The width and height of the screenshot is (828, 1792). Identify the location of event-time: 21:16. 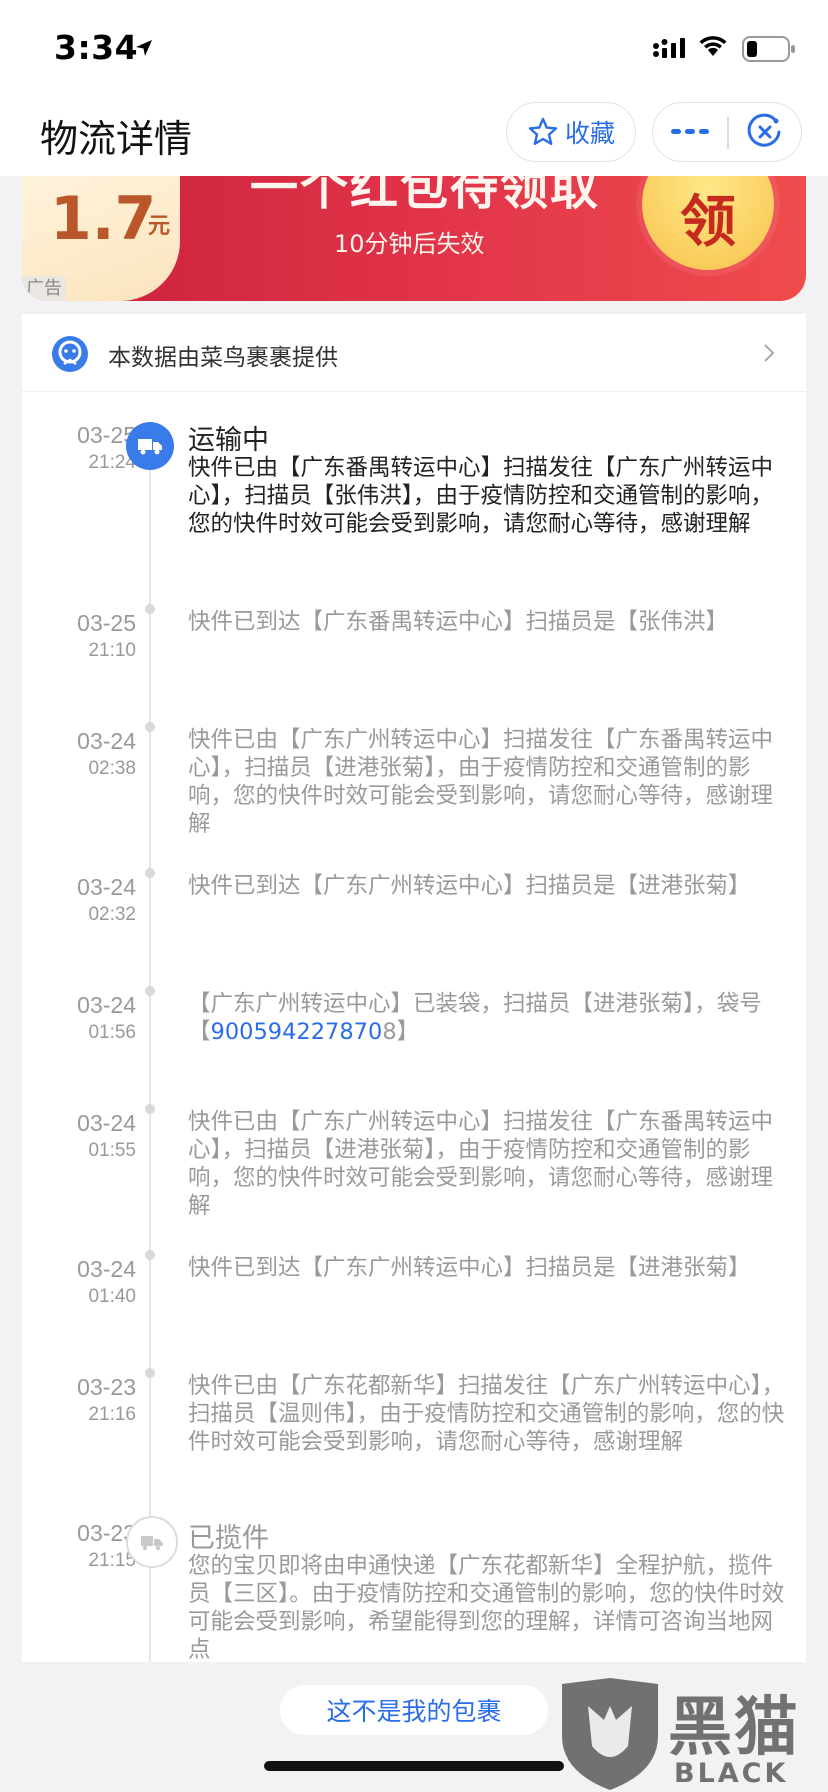
(112, 1414).